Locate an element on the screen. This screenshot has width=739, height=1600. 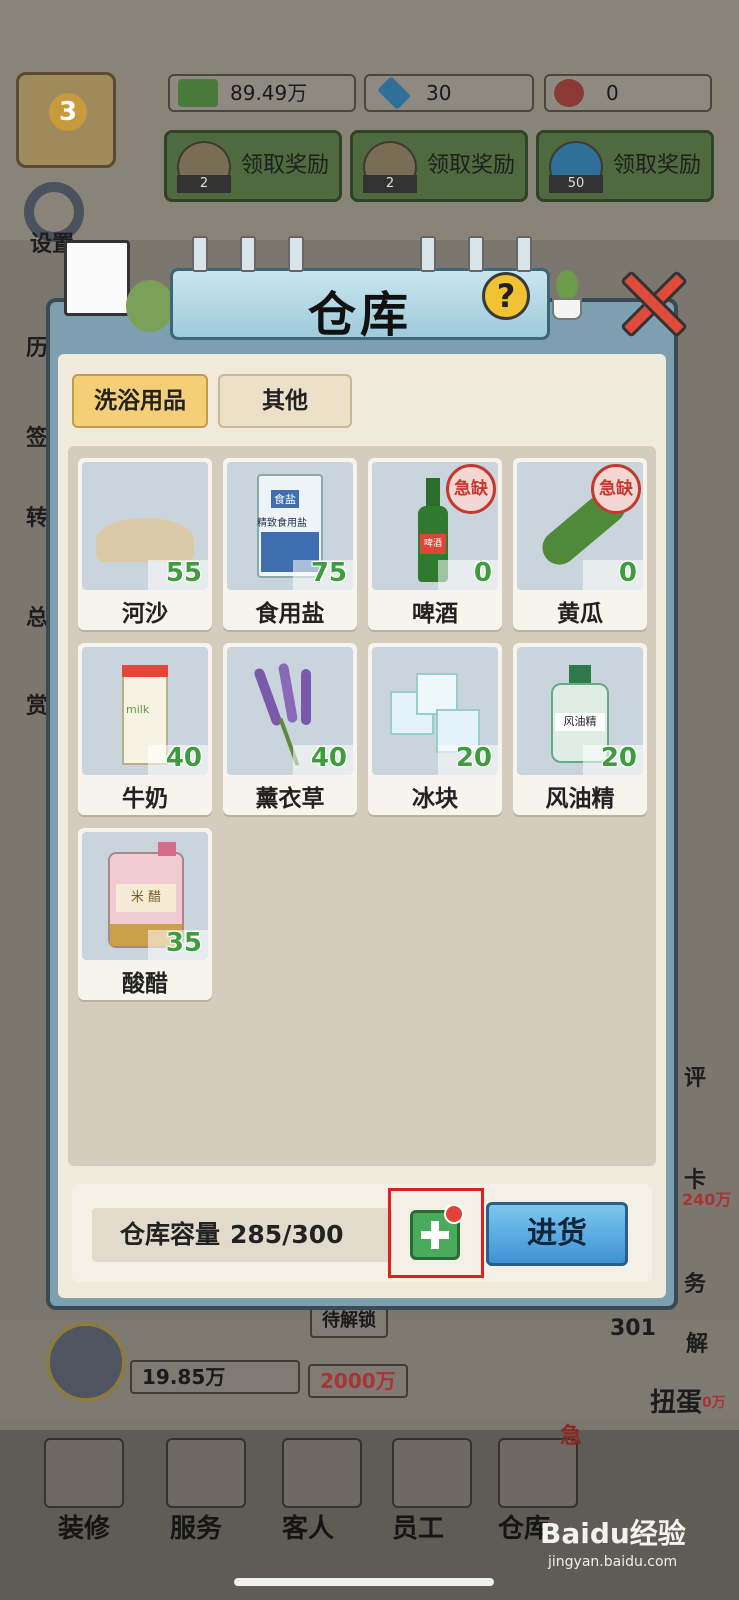
capacity-label: 仓库容量 is located at coordinates (170, 1234).